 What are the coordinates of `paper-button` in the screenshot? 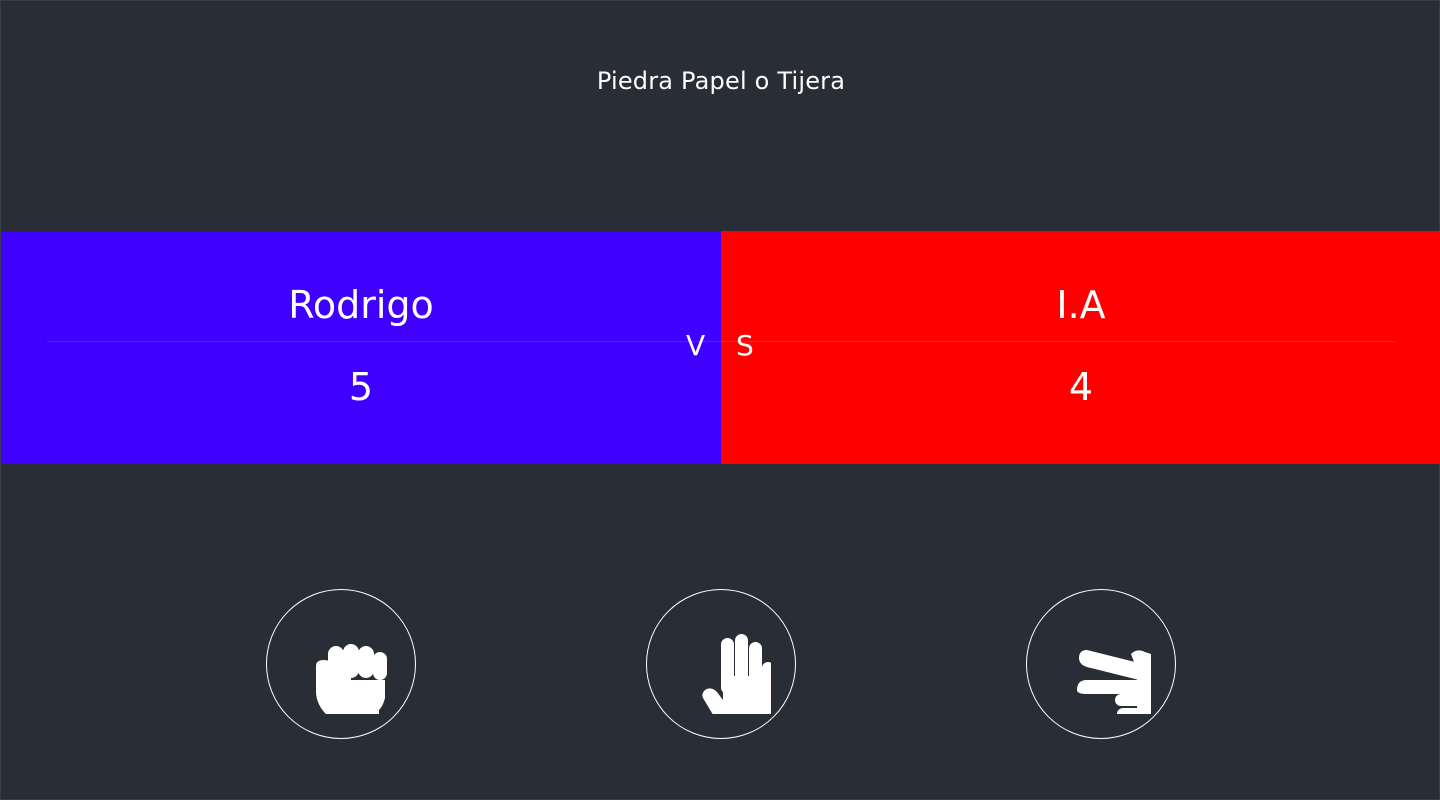 It's located at (721, 664).